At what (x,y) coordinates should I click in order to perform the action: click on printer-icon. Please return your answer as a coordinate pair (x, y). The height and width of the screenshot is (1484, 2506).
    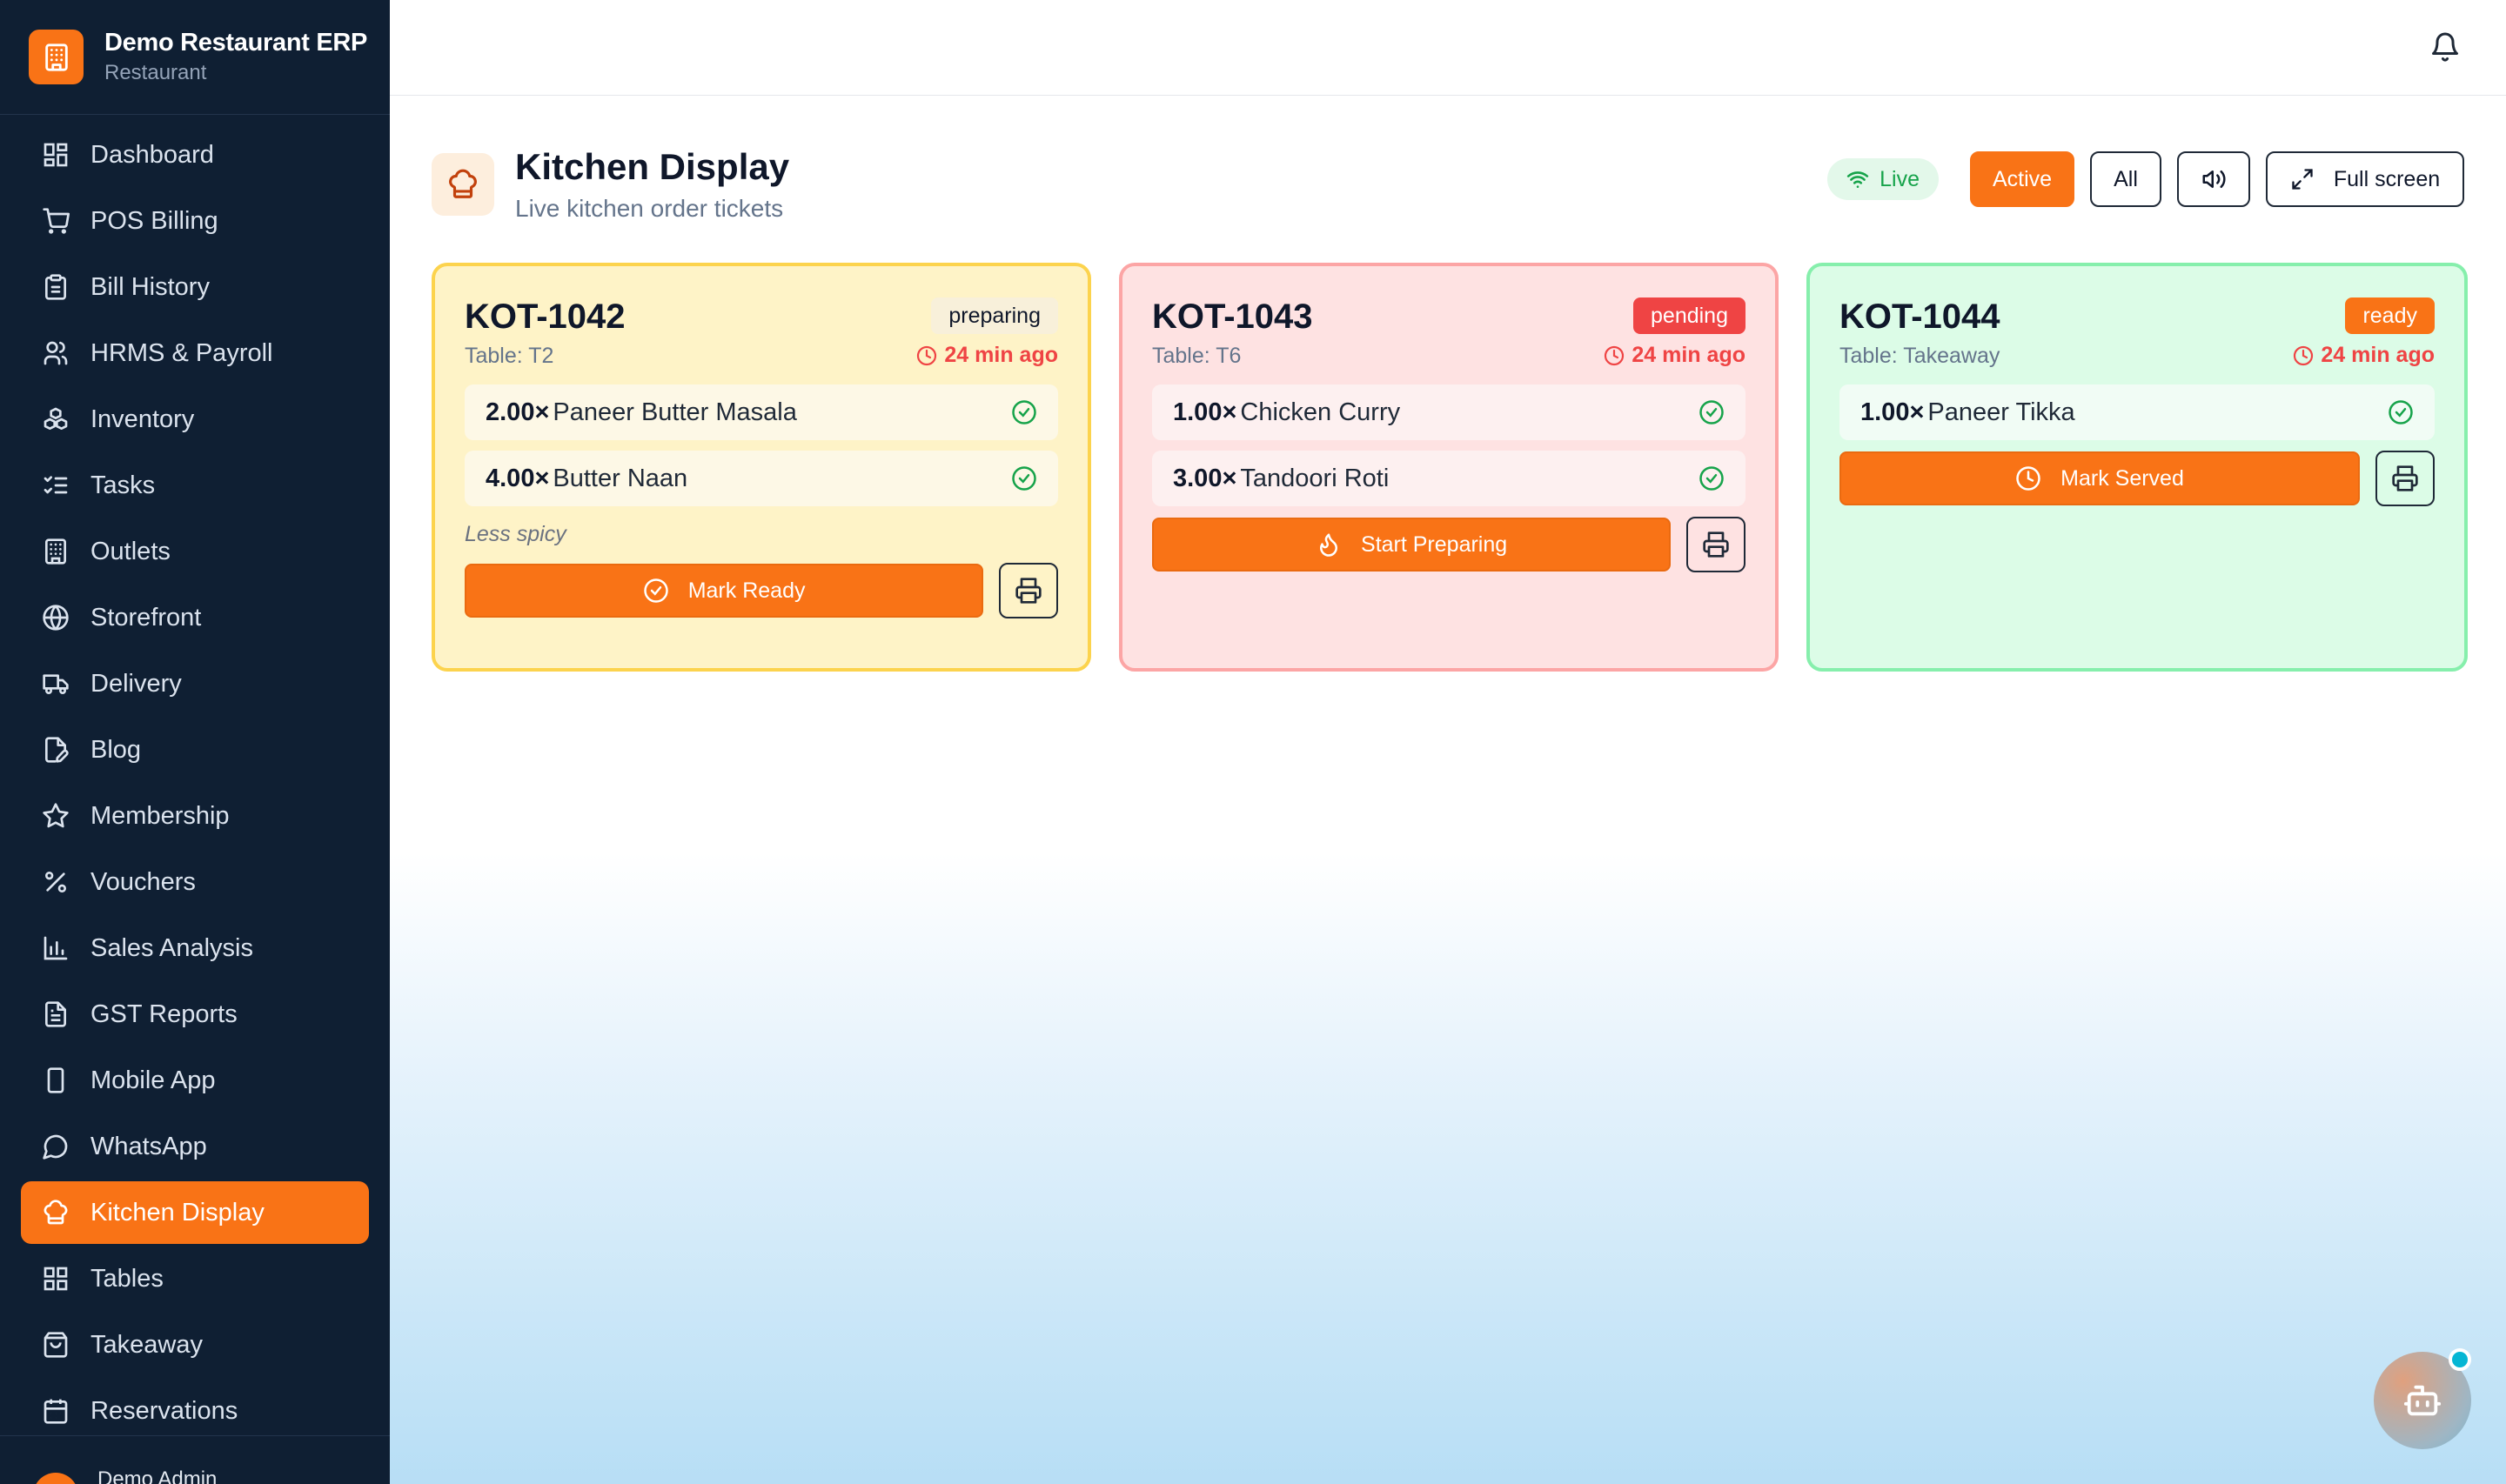
    Looking at the image, I should click on (1716, 544).